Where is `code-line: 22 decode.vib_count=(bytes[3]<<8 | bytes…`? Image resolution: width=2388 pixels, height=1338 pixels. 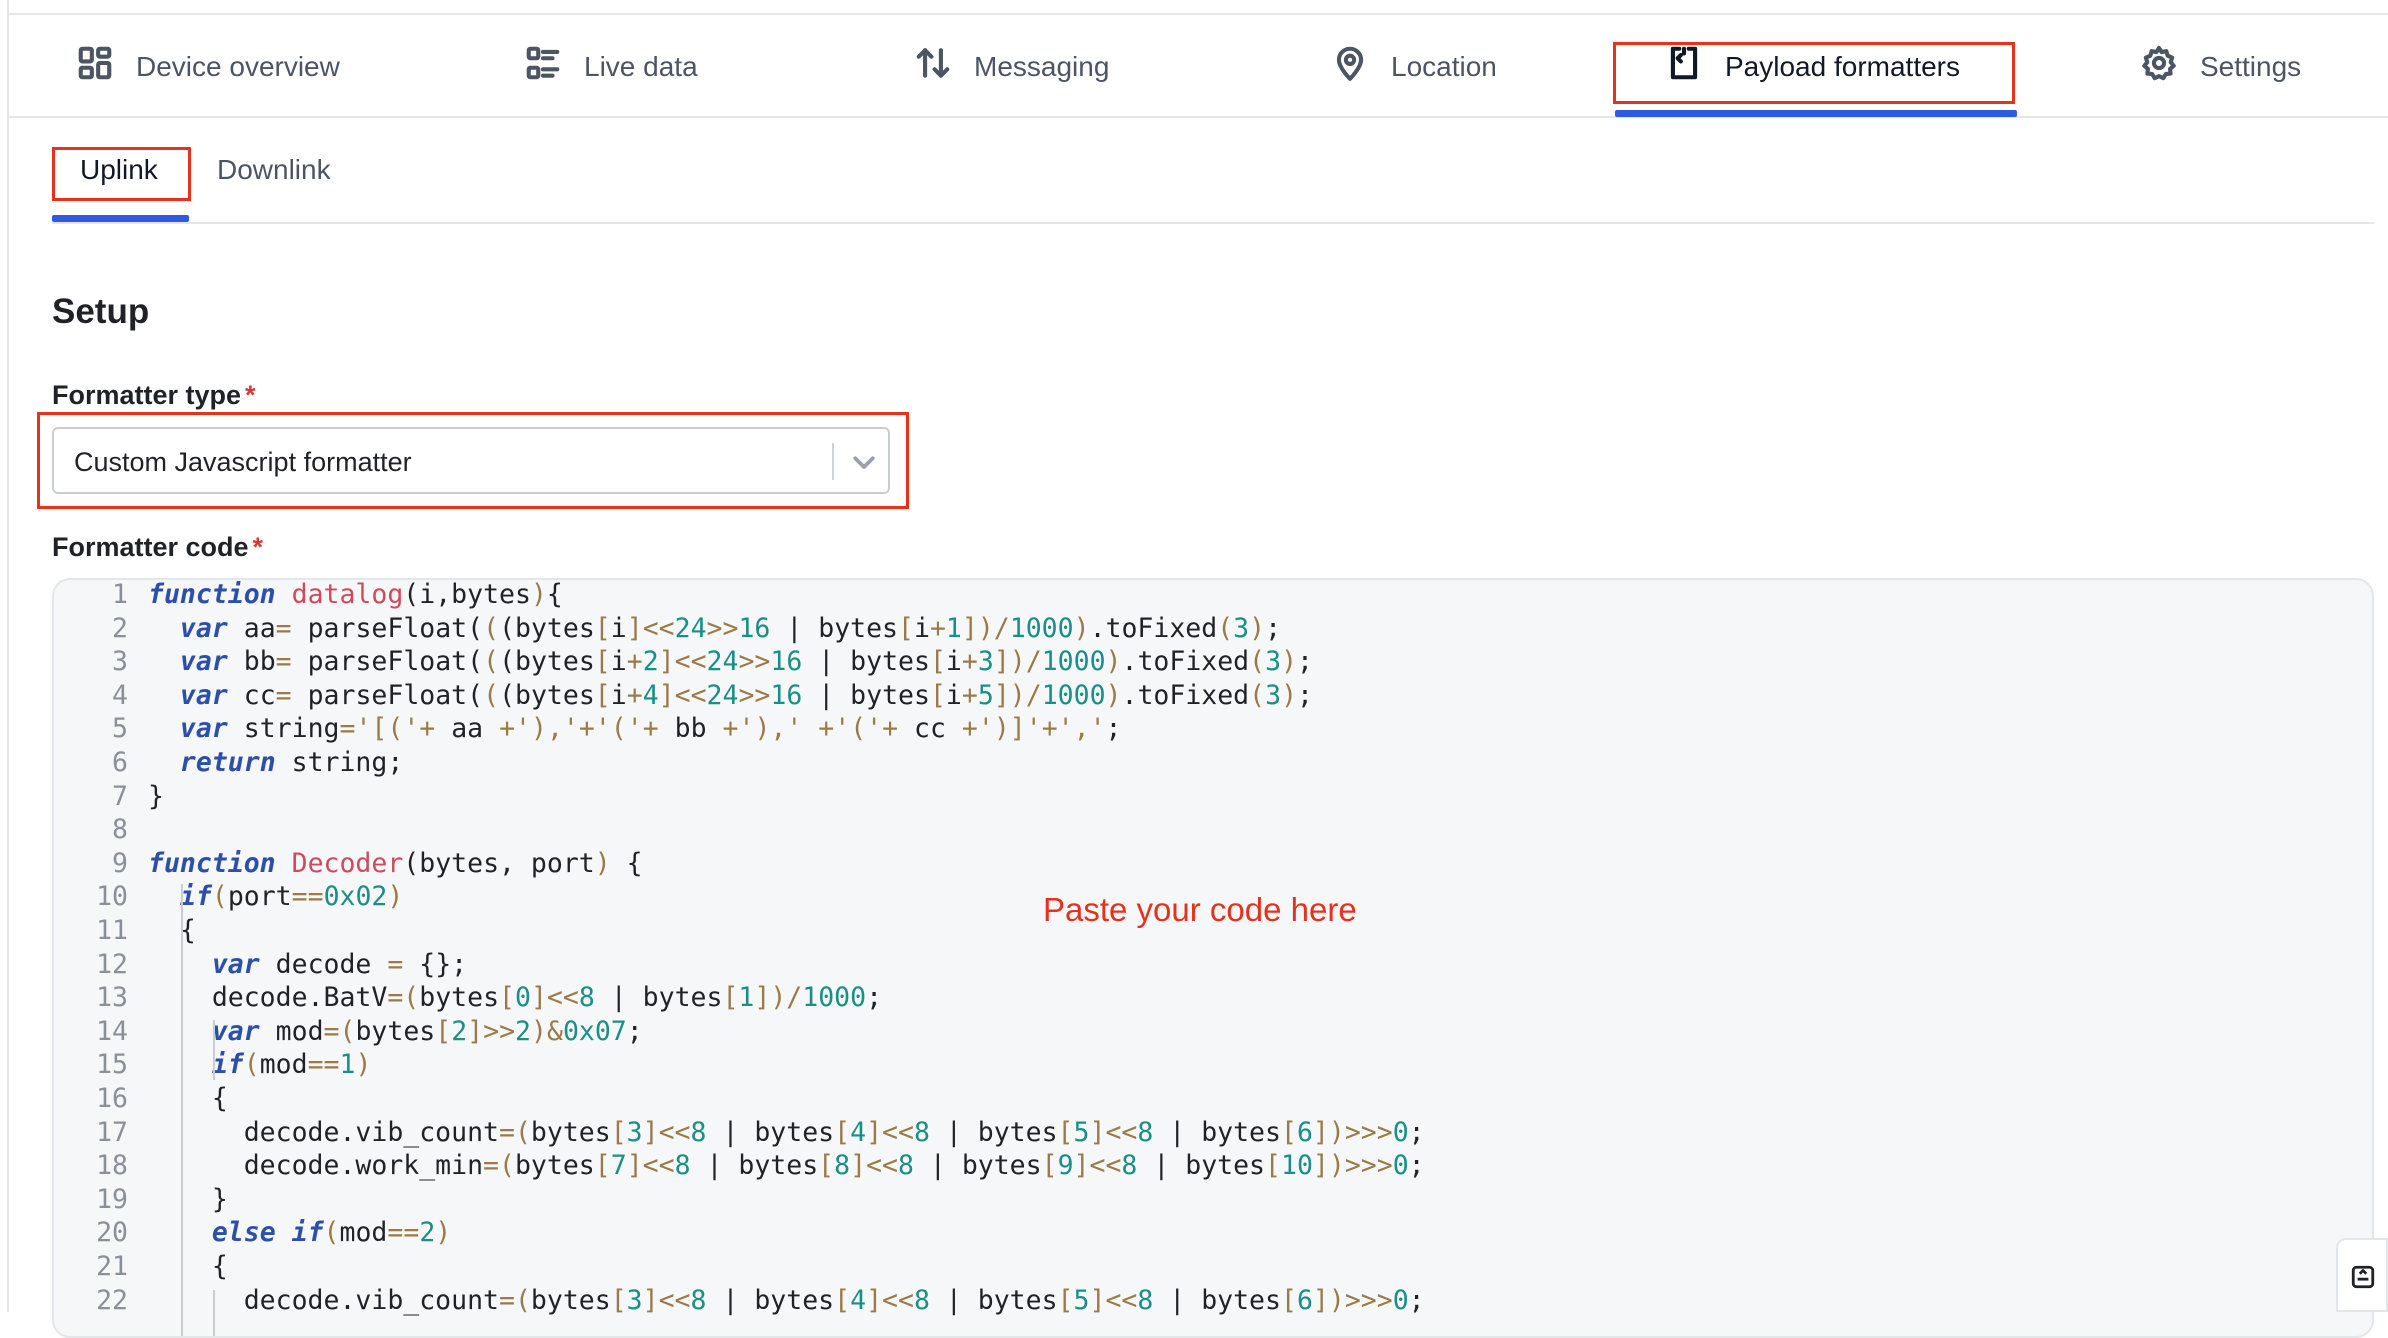 code-line: 22 decode.vib_count=(bytes[3]<<8 | bytes… is located at coordinates (1213, 1301).